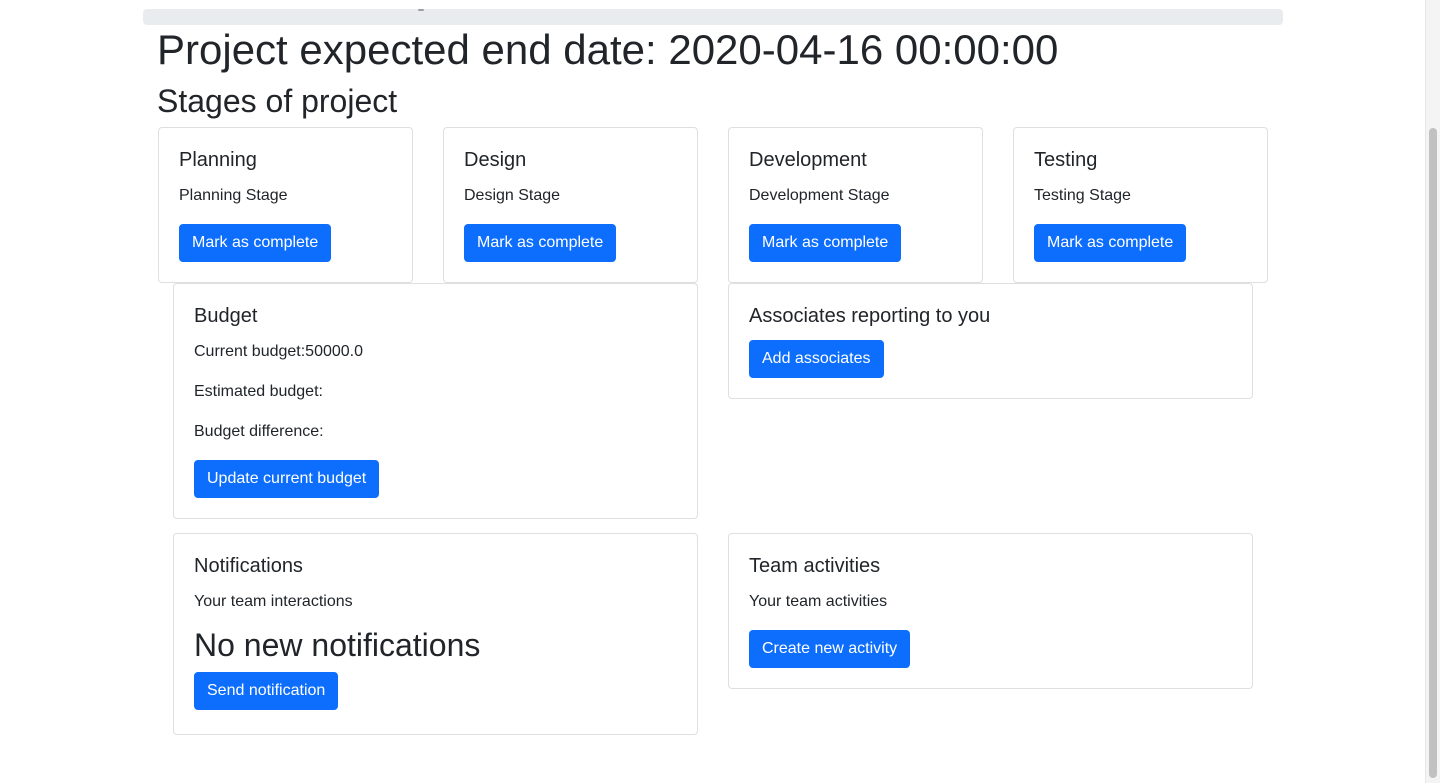 This screenshot has width=1440, height=783. Describe the element at coordinates (279, 351) in the screenshot. I see `current-budget-text: Current budget:50000.0` at that location.